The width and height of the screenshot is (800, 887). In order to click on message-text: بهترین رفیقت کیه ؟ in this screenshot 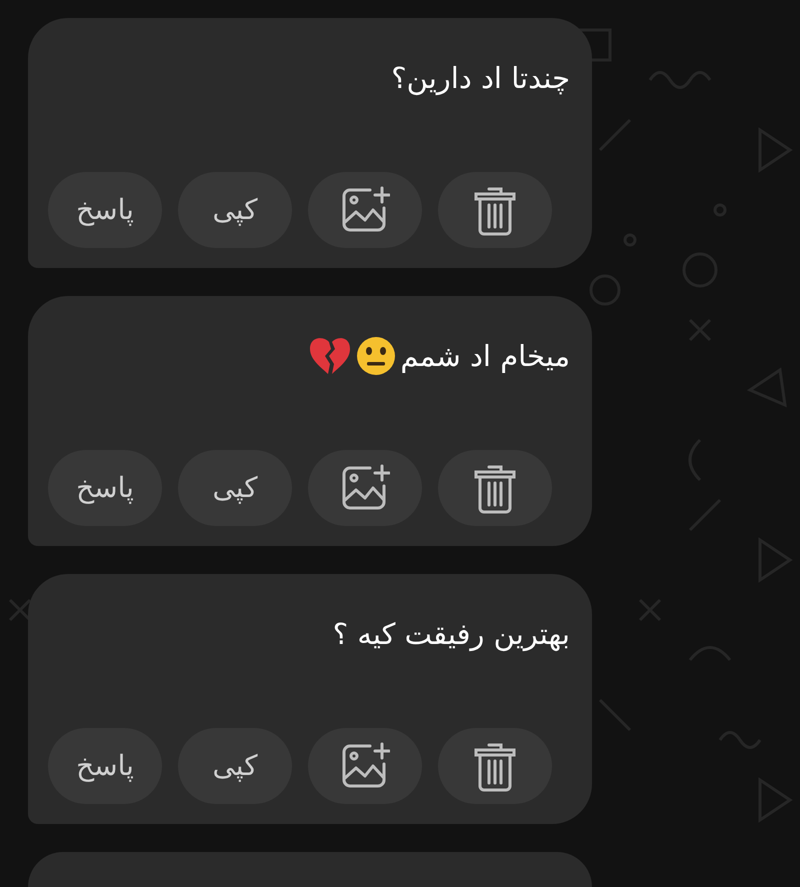, I will do `click(451, 635)`.